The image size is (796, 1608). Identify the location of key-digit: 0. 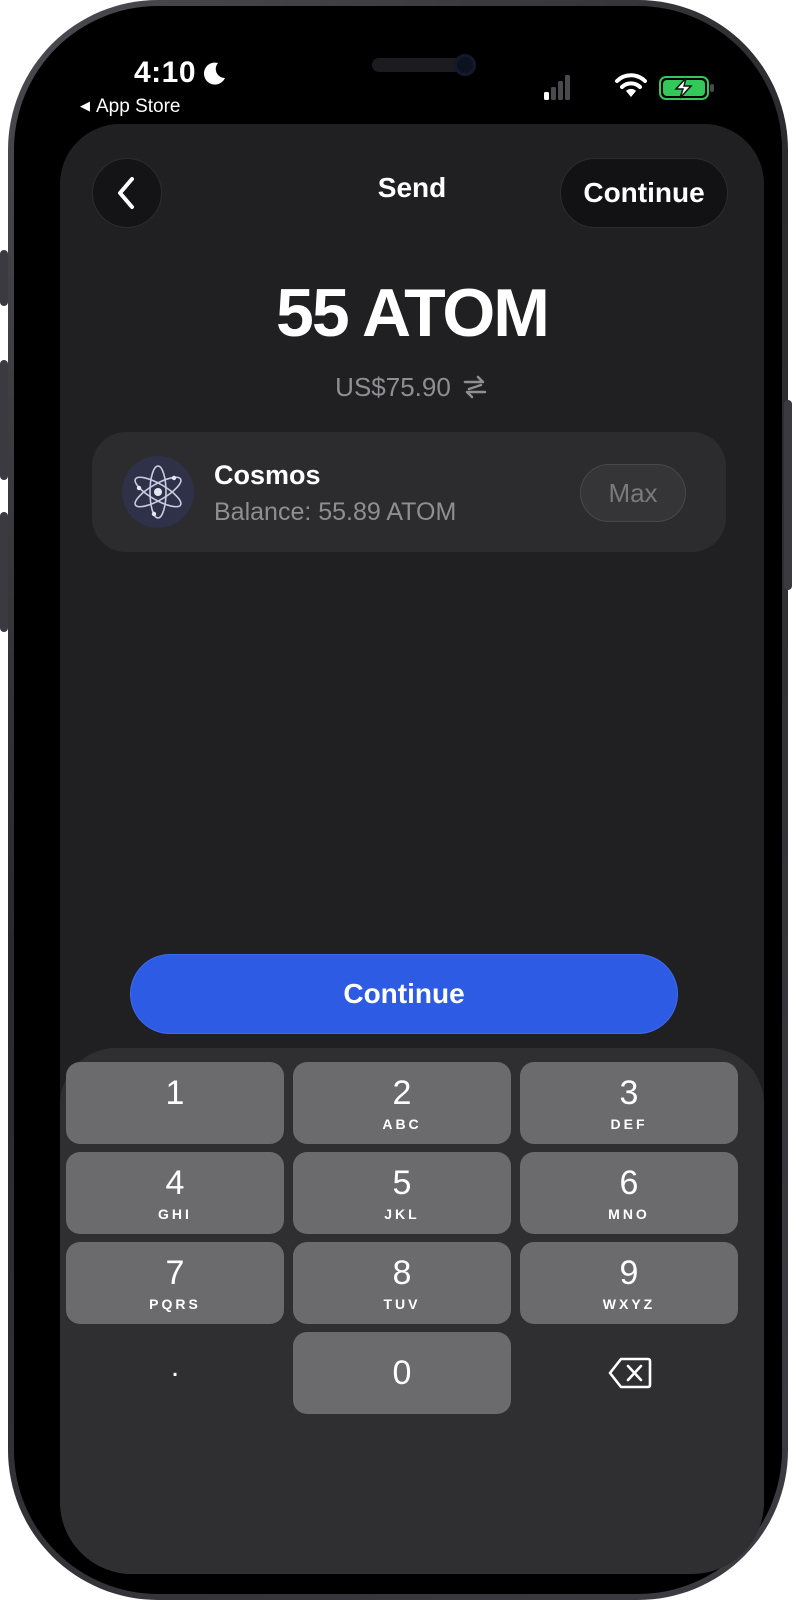
(402, 1373).